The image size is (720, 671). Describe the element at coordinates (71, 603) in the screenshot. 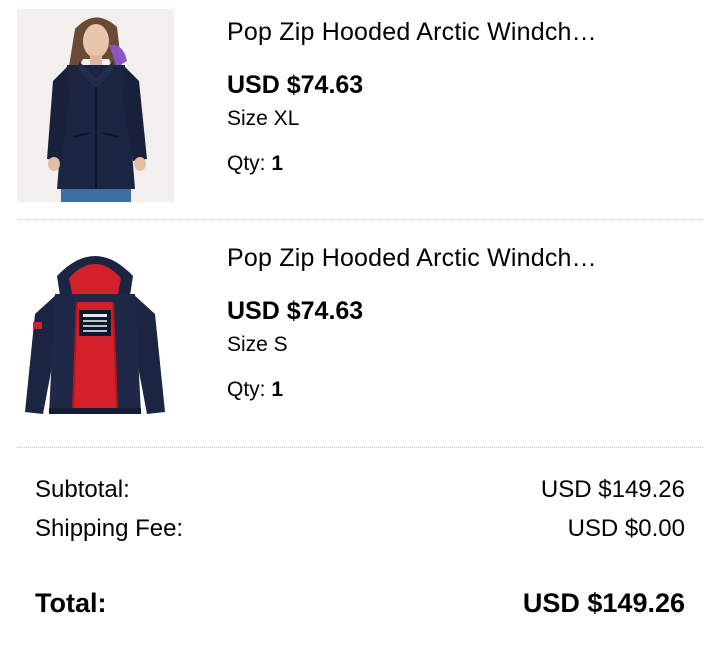

I see `total-label: Total:` at that location.